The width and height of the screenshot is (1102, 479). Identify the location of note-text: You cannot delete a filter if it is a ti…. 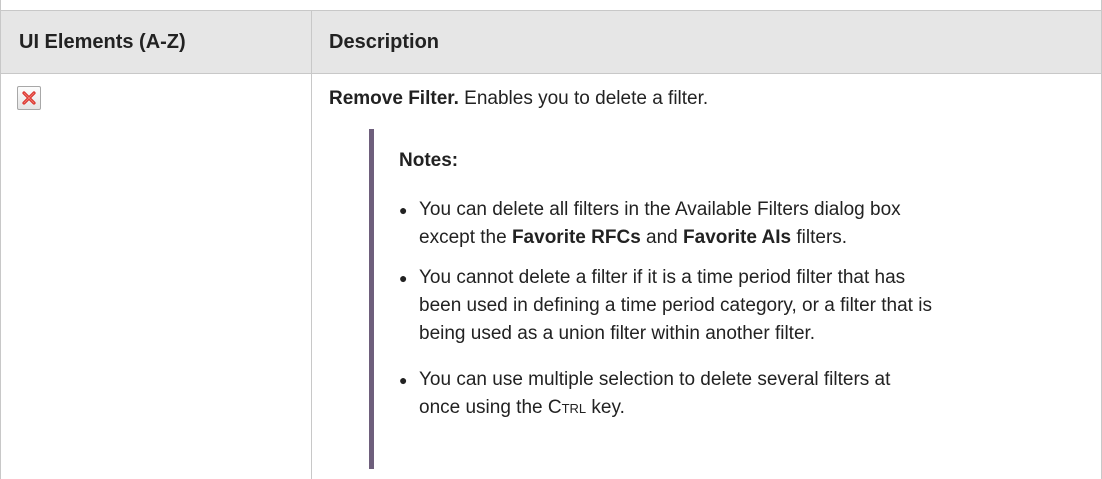
(759, 306).